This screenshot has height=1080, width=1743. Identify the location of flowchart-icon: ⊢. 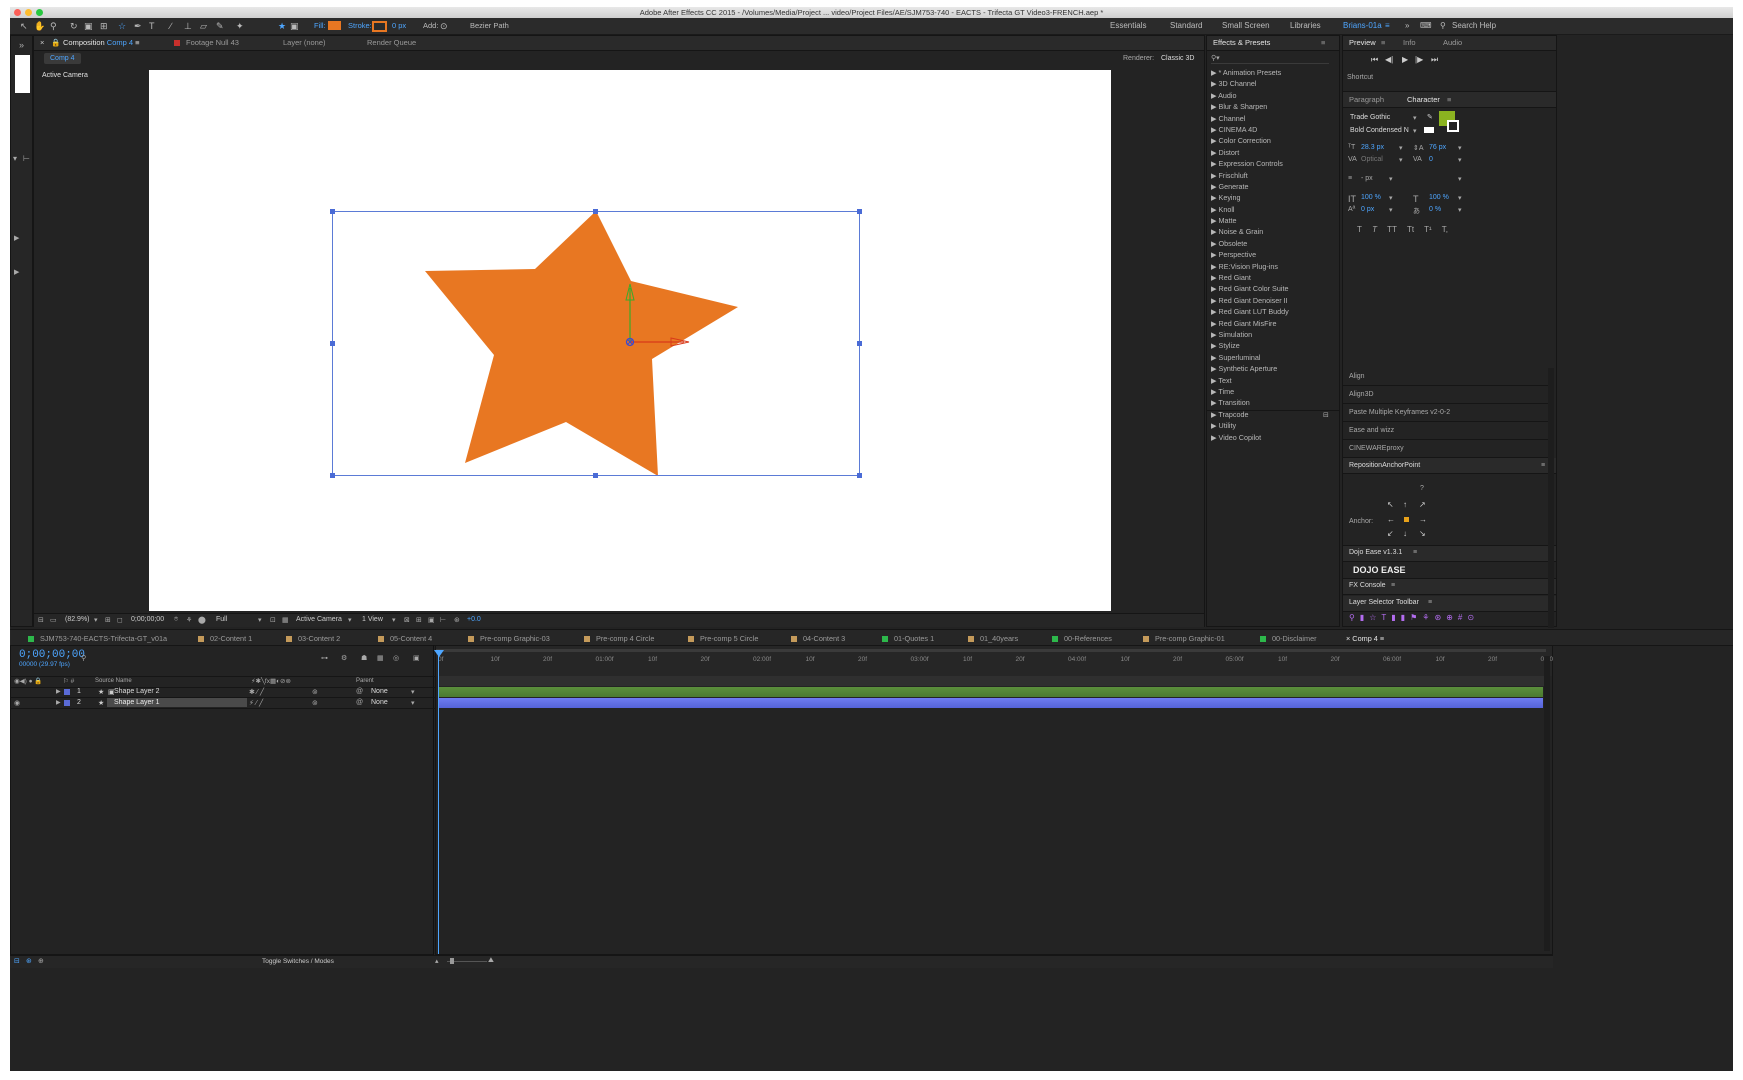
(443, 620).